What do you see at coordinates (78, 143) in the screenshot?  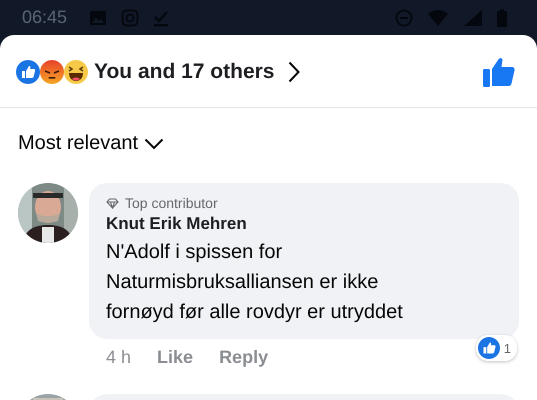 I see `sort-dropdown: Most relevant` at bounding box center [78, 143].